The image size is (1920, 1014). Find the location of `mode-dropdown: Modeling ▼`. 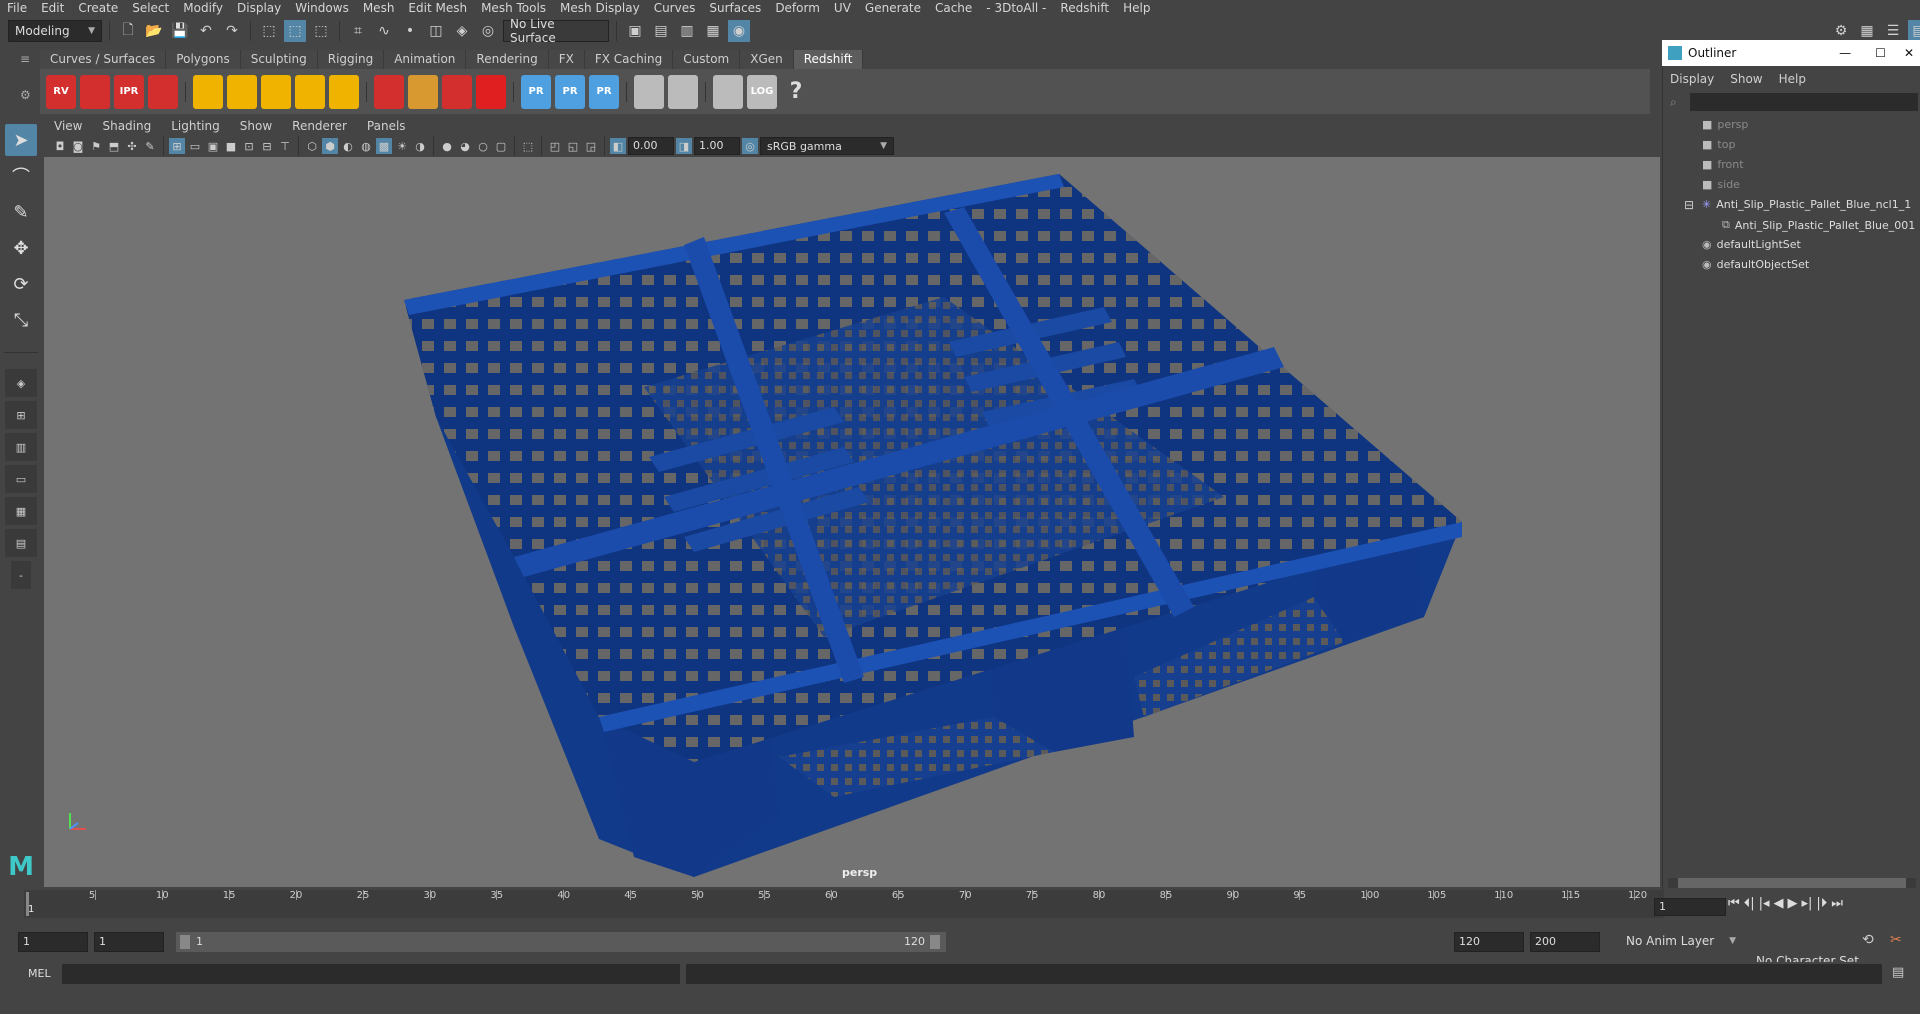

mode-dropdown: Modeling ▼ is located at coordinates (55, 31).